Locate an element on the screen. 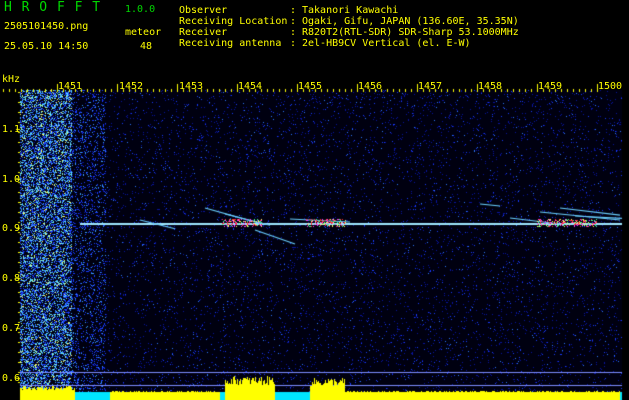 The image size is (629, 400). info-value: Takanori Kawachi is located at coordinates (350, 10).